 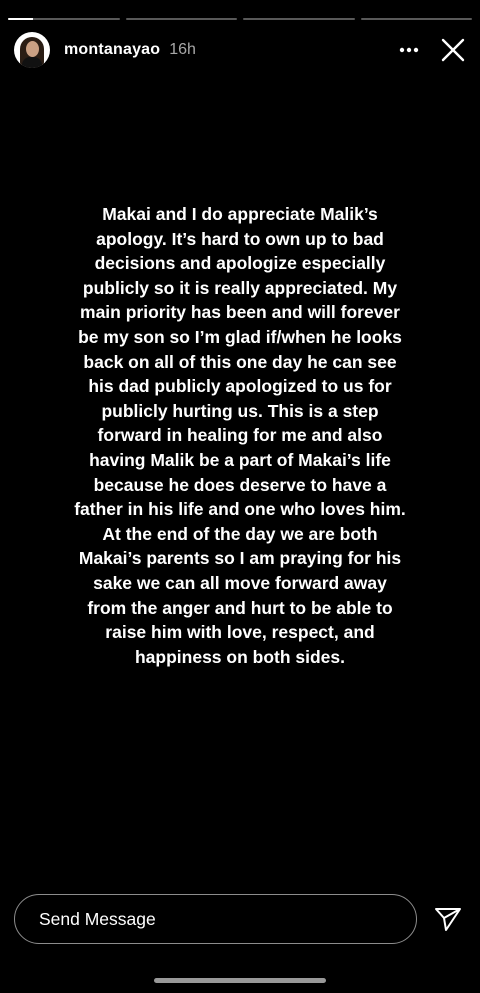 I want to click on avatar-face, so click(x=32, y=49).